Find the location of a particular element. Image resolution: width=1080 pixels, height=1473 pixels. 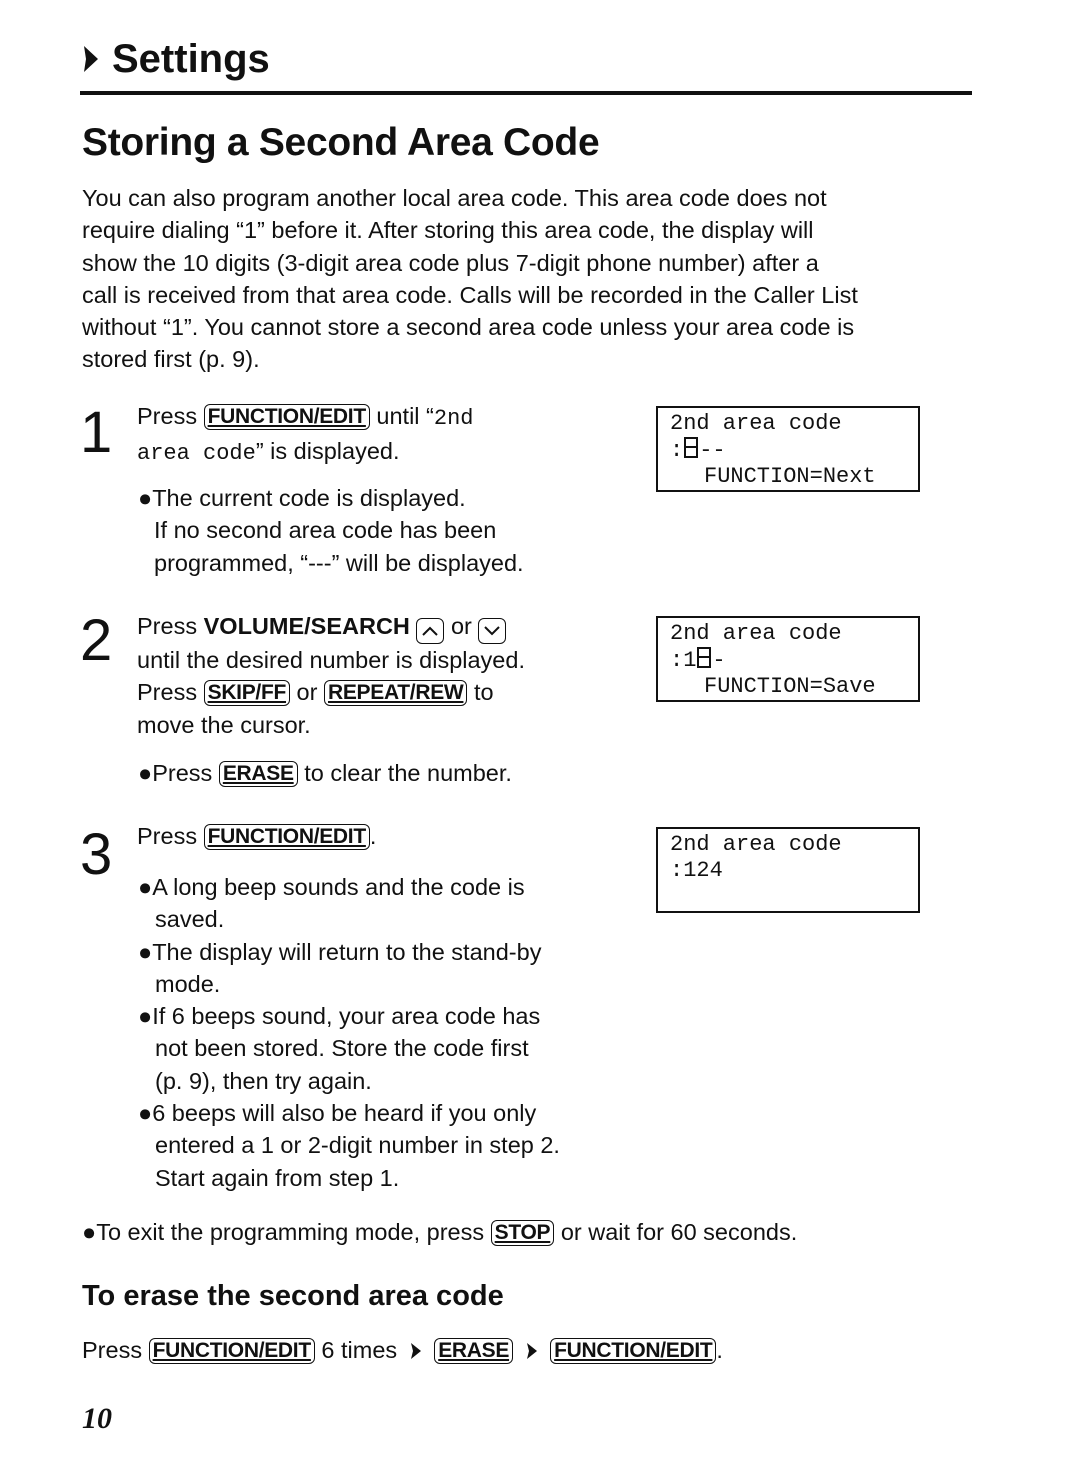

display-line: : -- is located at coordinates (794, 450).